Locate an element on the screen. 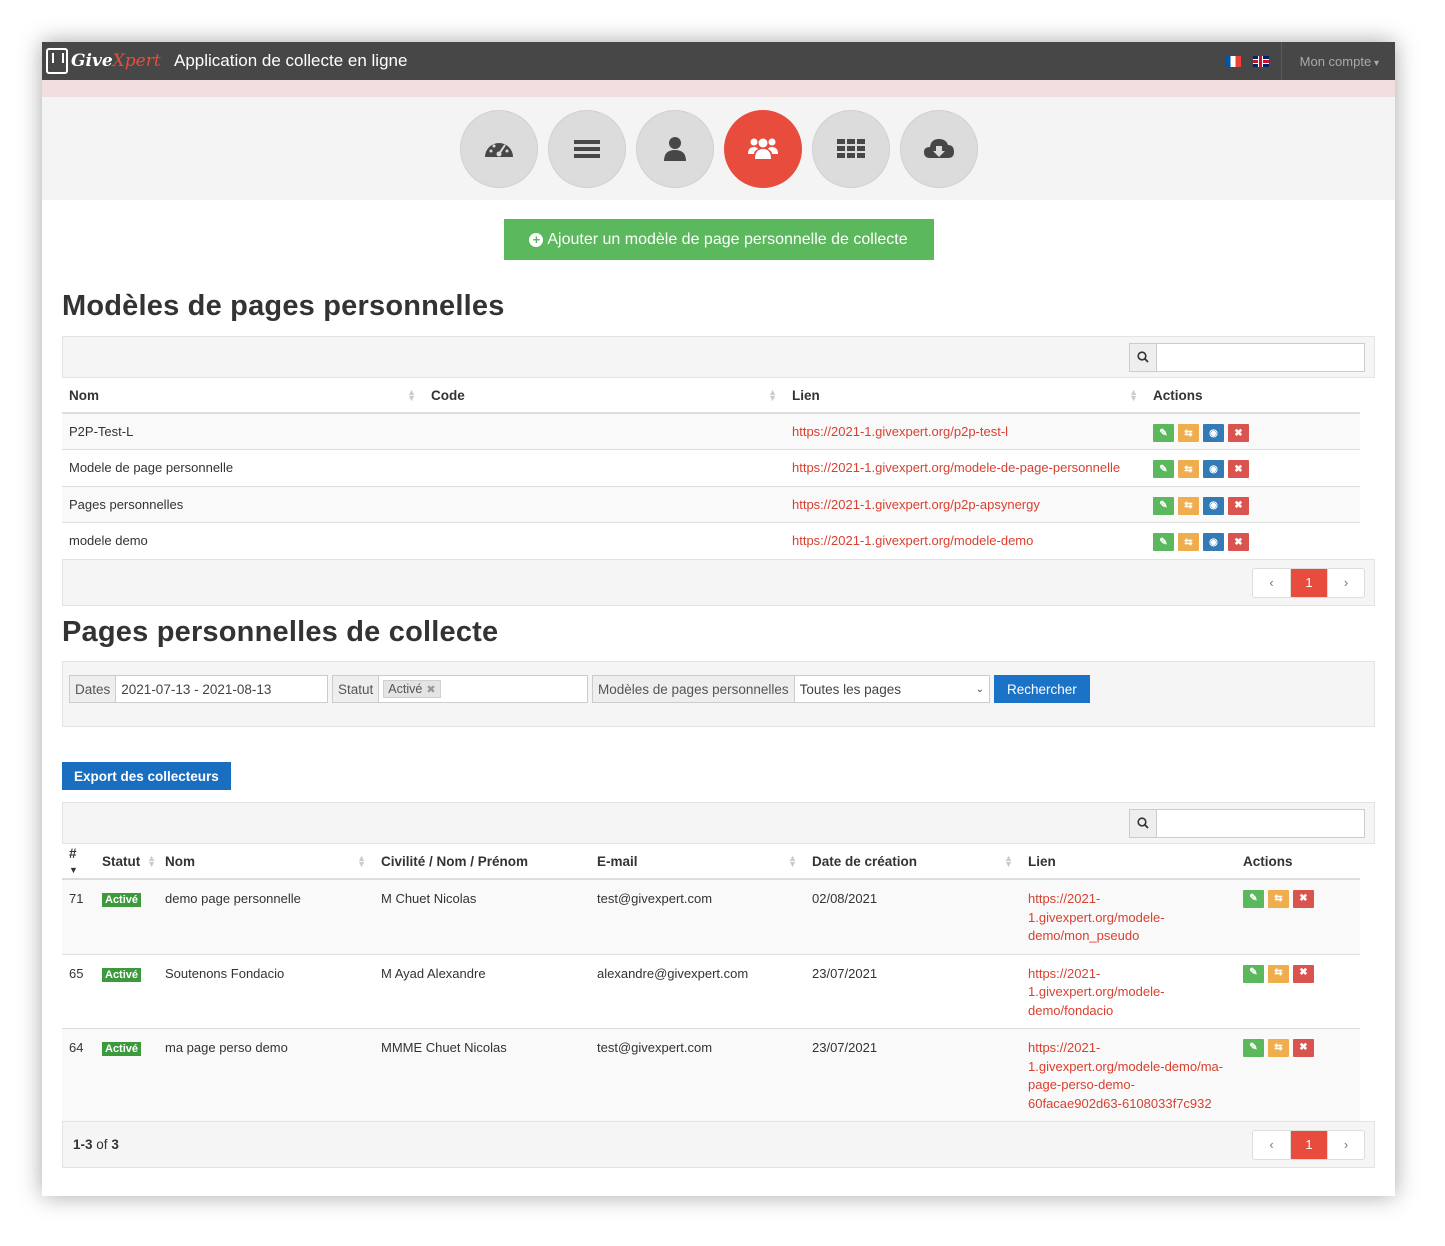 Image resolution: width=1445 pixels, height=1246 pixels. page-id: 65 is located at coordinates (78, 991).